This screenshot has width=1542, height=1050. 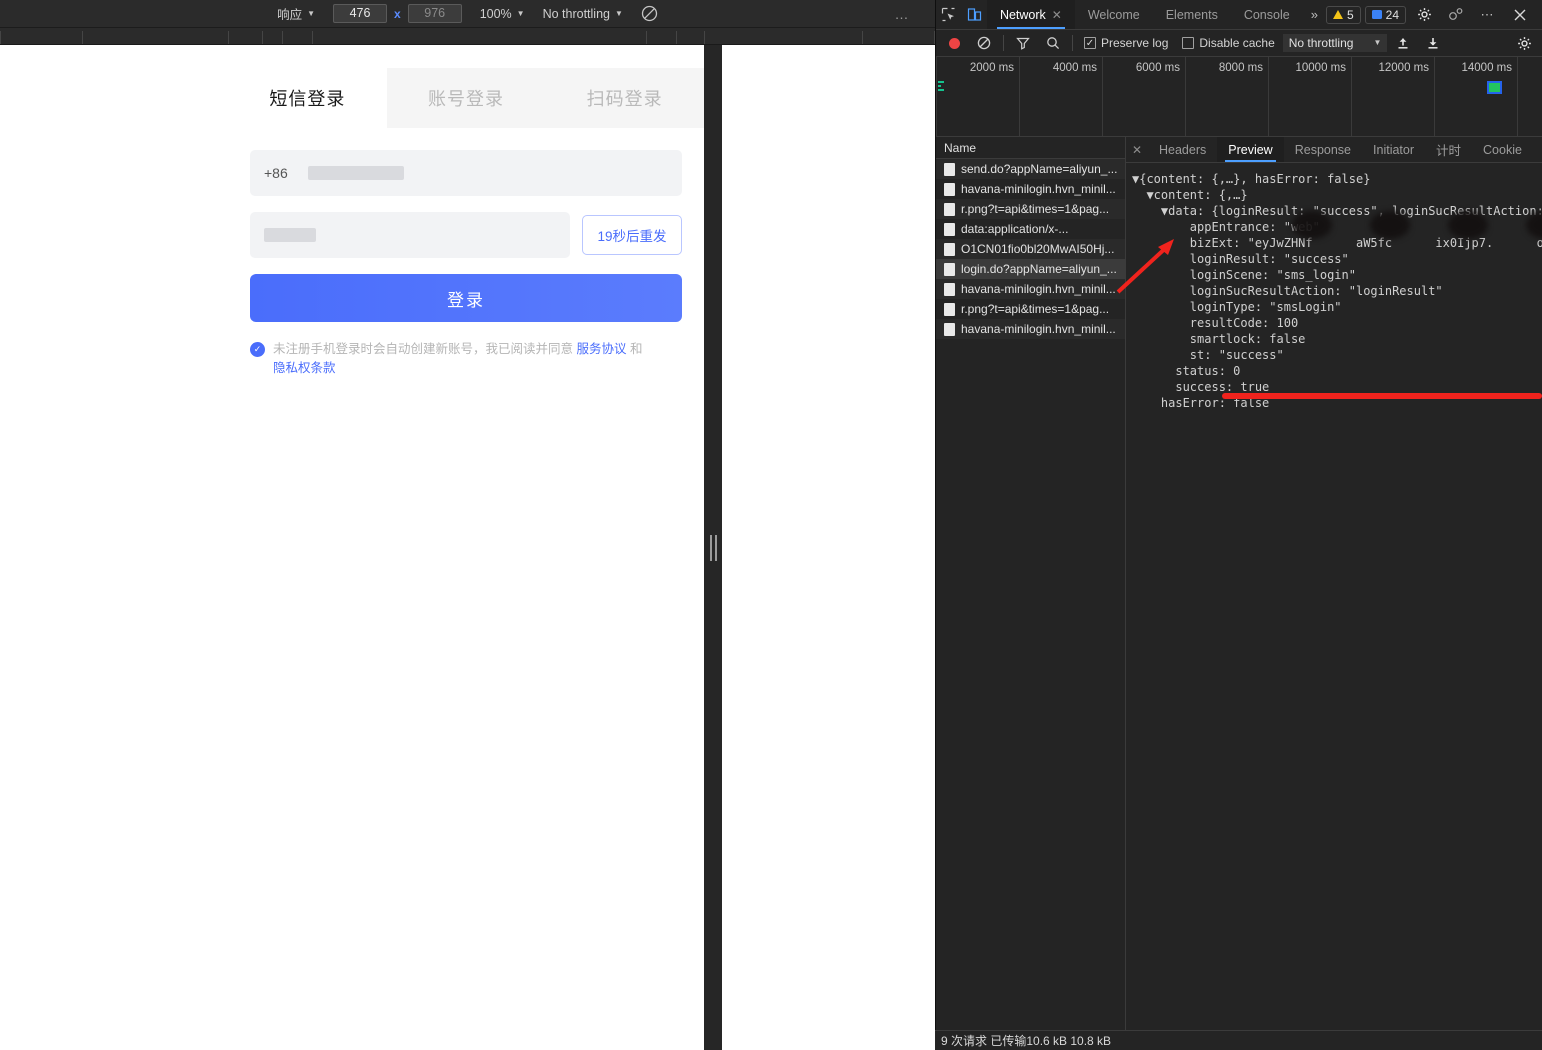 I want to click on device-mode-select: 响应 ▼, so click(x=296, y=13).